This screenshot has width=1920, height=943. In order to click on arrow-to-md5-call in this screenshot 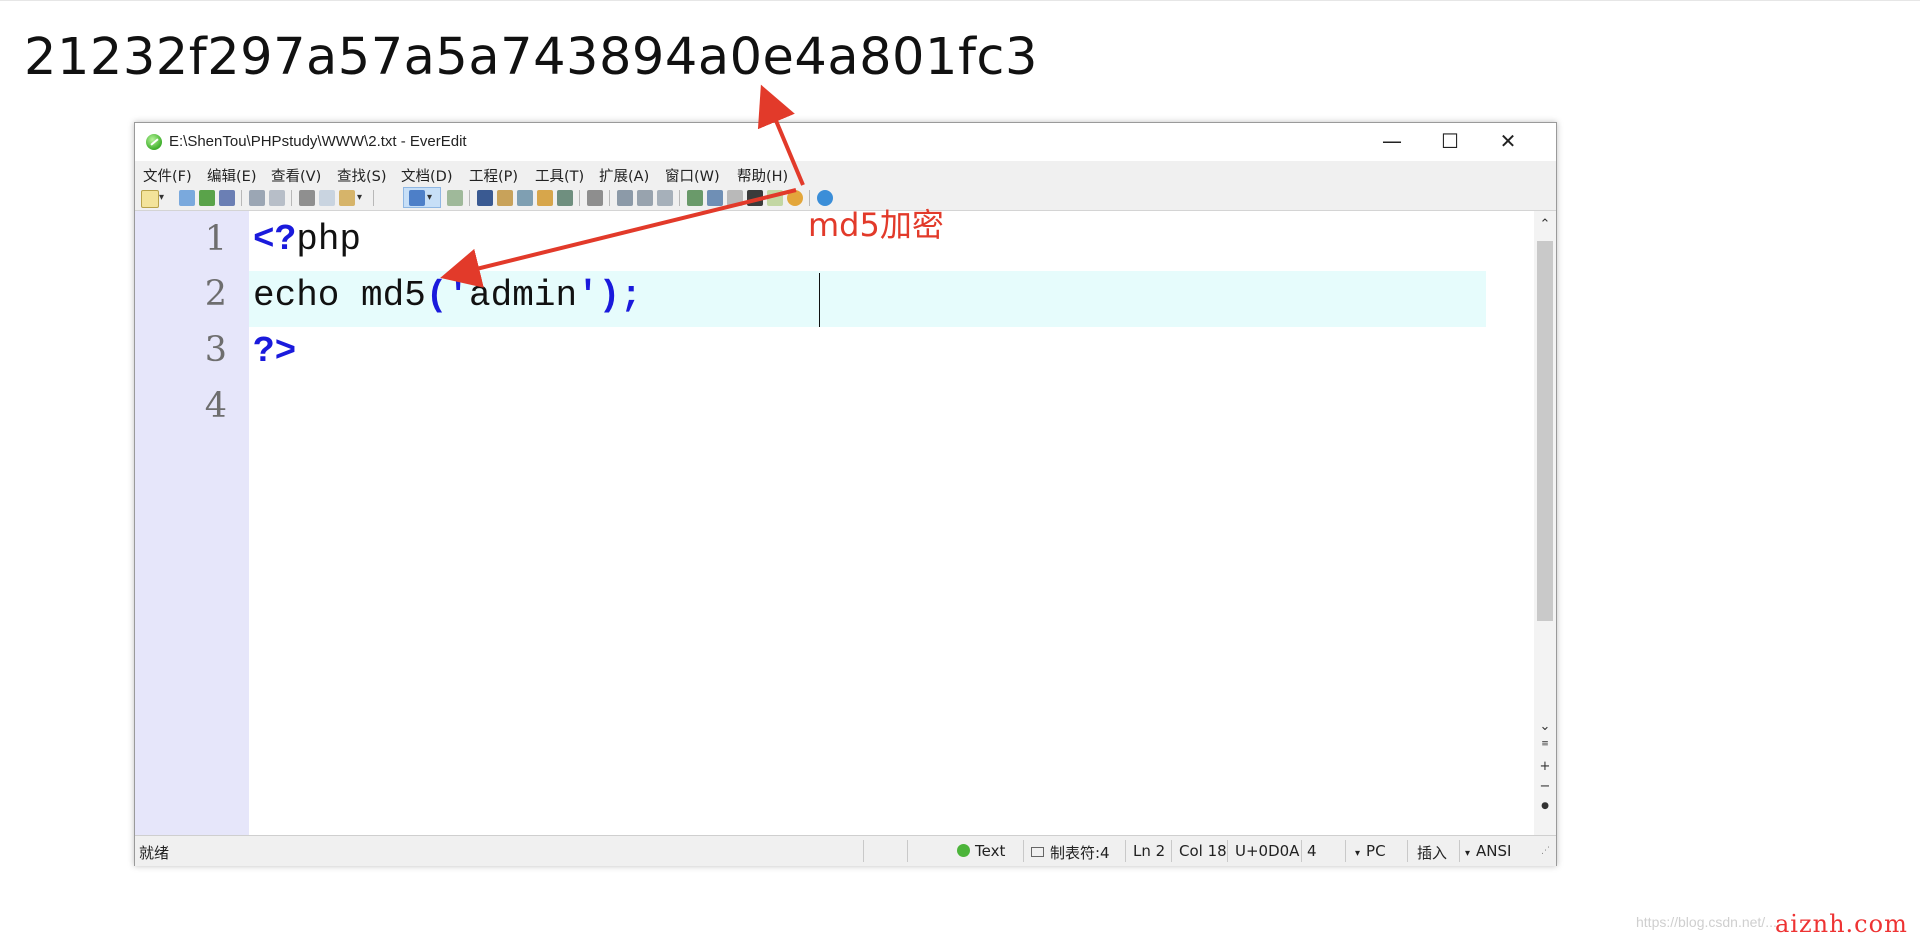, I will do `click(618, 238)`.